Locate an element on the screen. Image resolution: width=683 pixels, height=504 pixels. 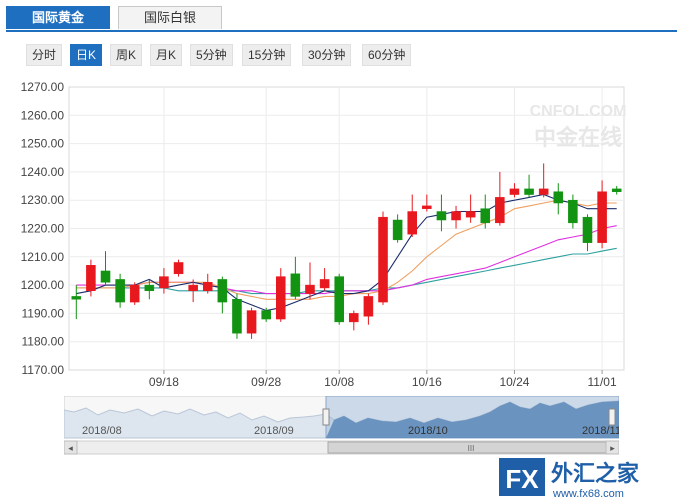
y-tick-label: 1240.00 is located at coordinates (43, 172).